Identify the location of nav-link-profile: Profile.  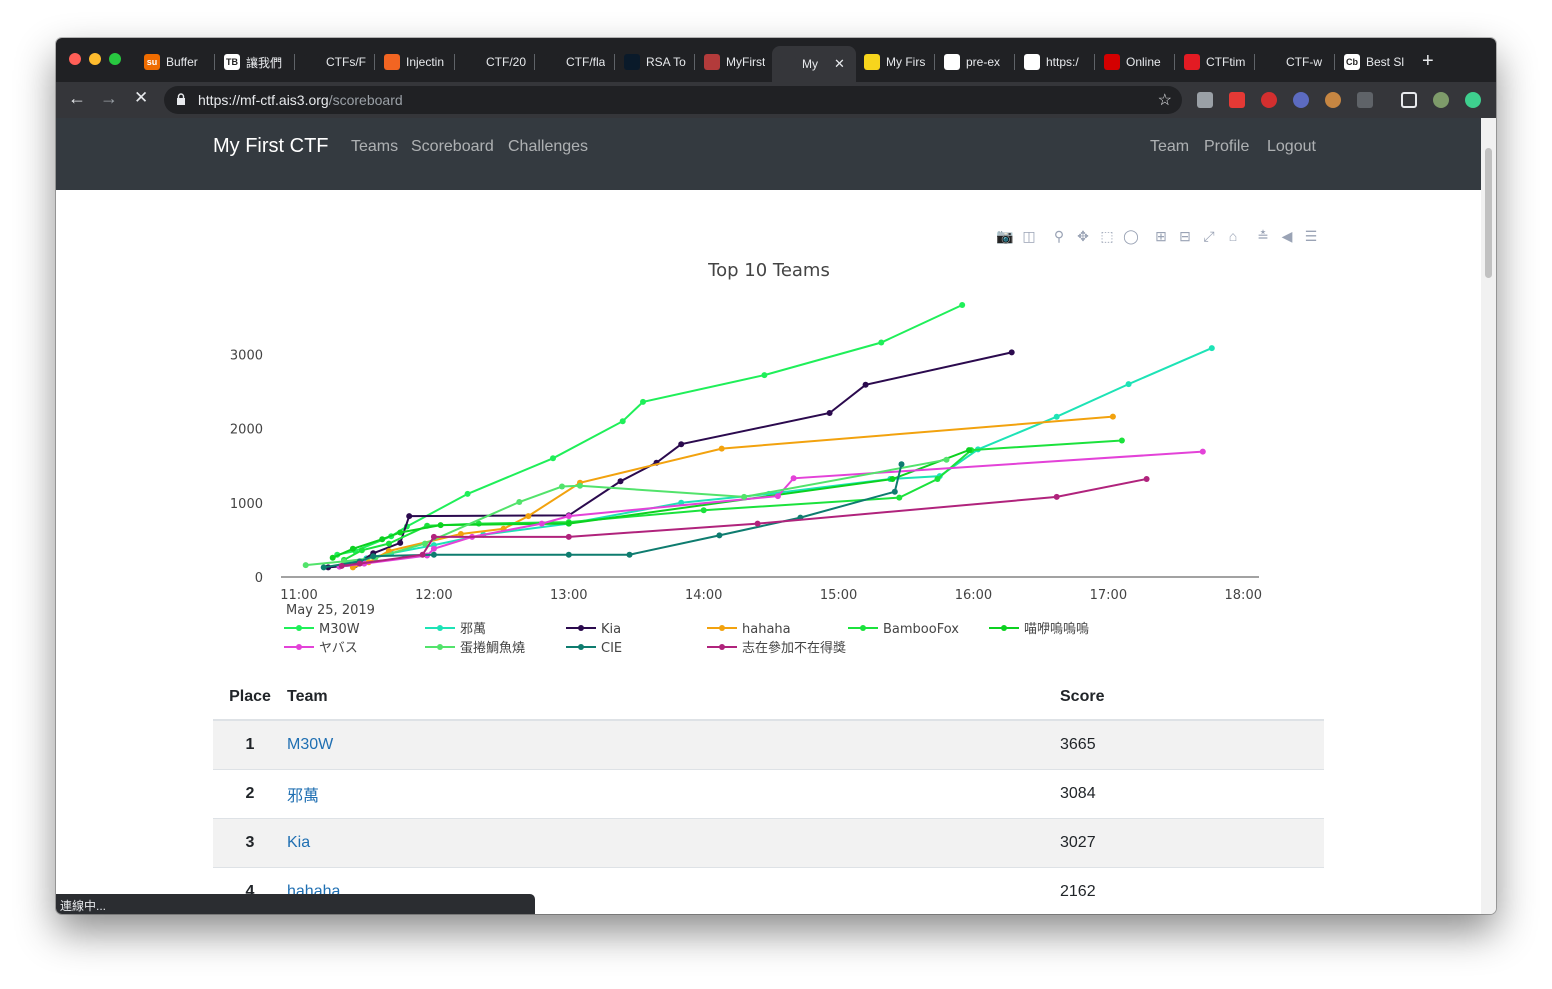
(1226, 147).